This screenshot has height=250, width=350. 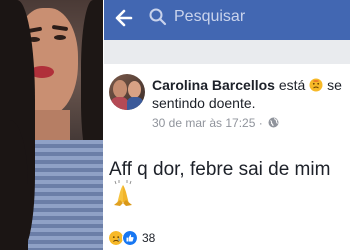 I want to click on praying-hands-emoji, so click(x=123, y=193).